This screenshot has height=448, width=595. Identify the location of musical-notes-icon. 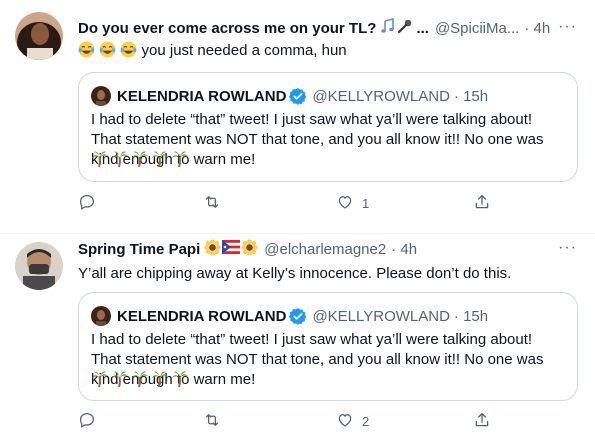
(388, 27).